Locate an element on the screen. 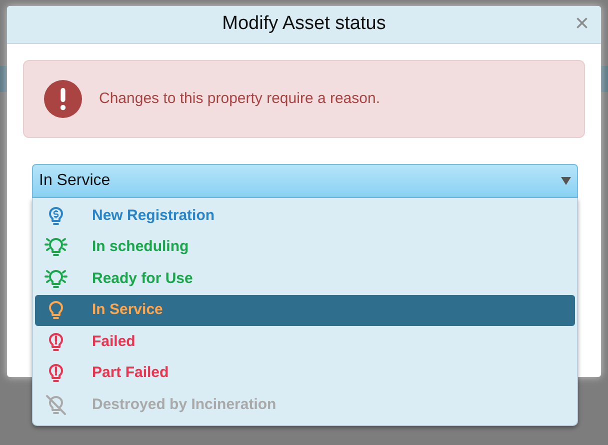 This screenshot has height=445, width=608. close-button: × is located at coordinates (581, 24).